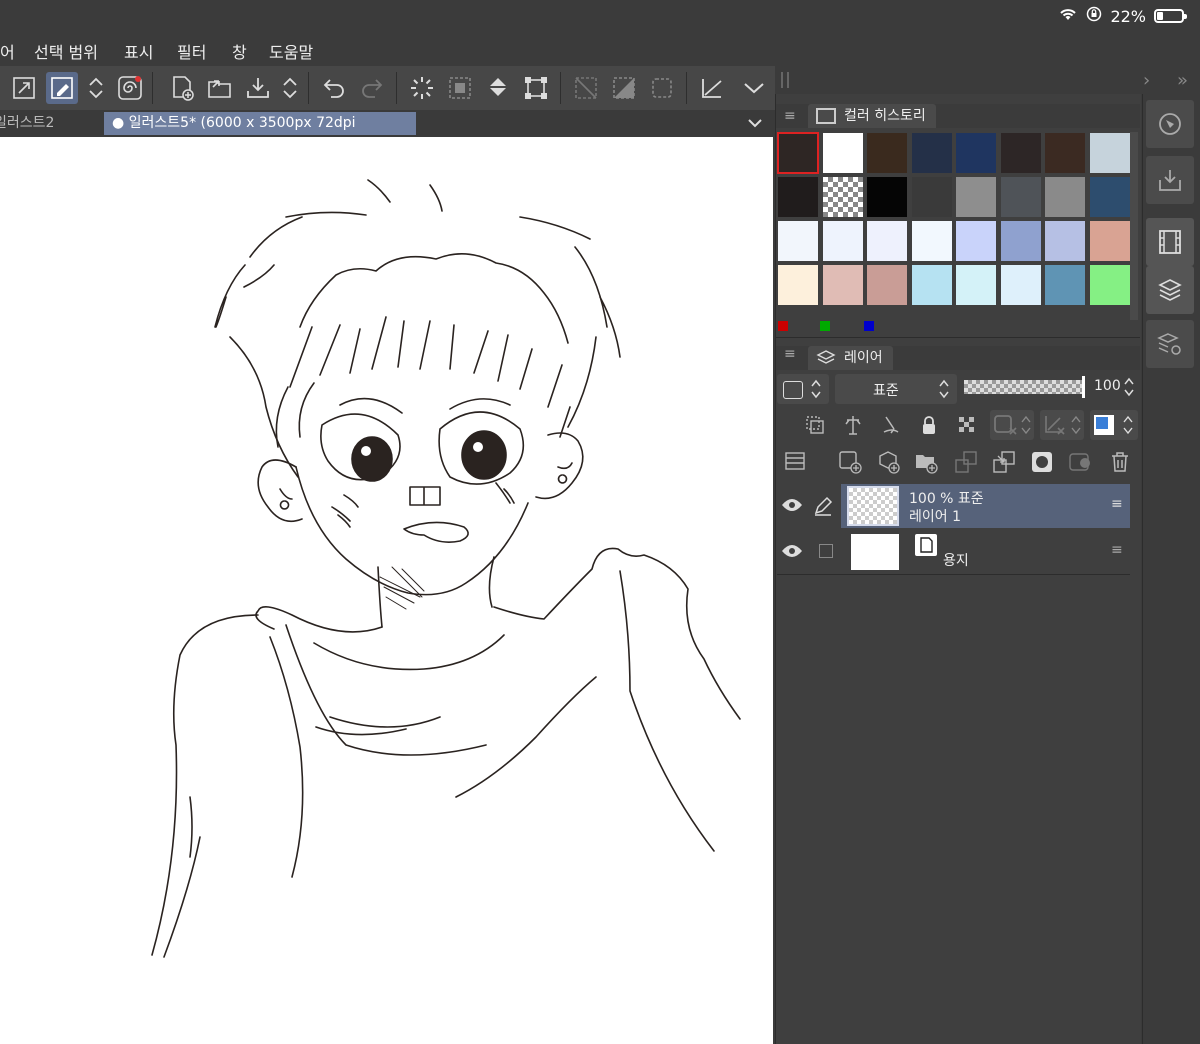 The image size is (1200, 1044). Describe the element at coordinates (850, 464) in the screenshot. I see `new-raster-layer-icon` at that location.